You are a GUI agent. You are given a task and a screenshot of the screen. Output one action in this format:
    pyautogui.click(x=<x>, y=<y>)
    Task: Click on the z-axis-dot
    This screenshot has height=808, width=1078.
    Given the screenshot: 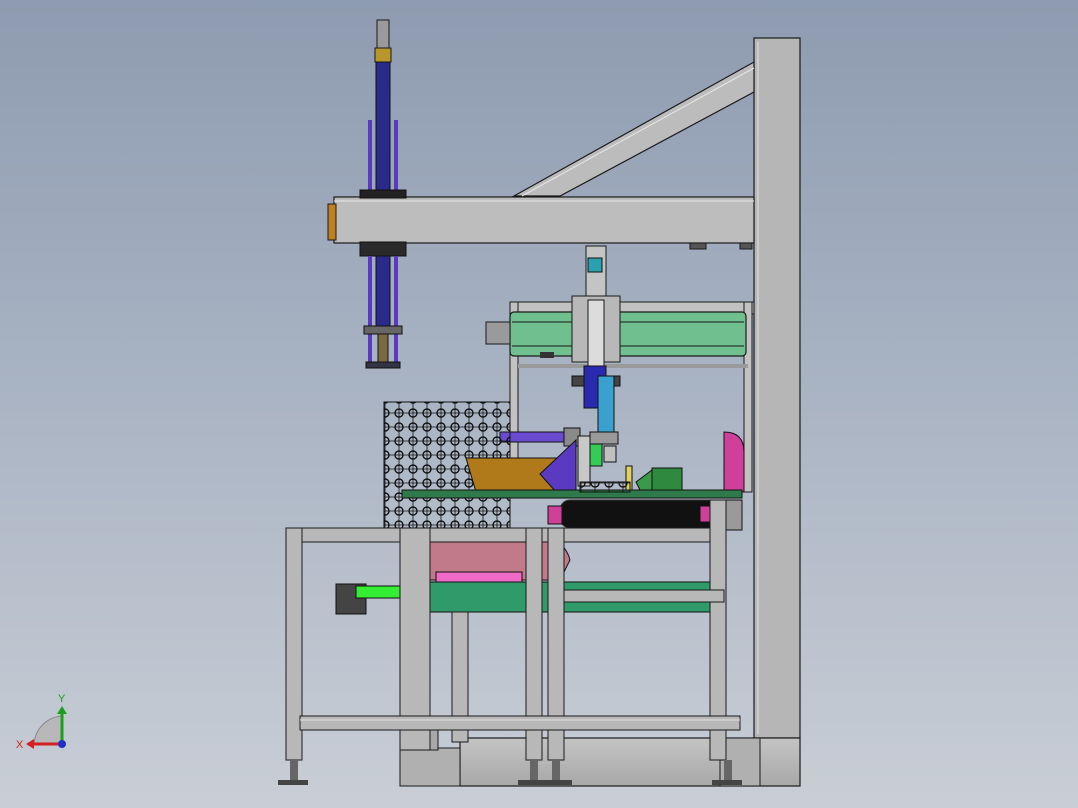 What is the action you would take?
    pyautogui.click(x=62, y=744)
    